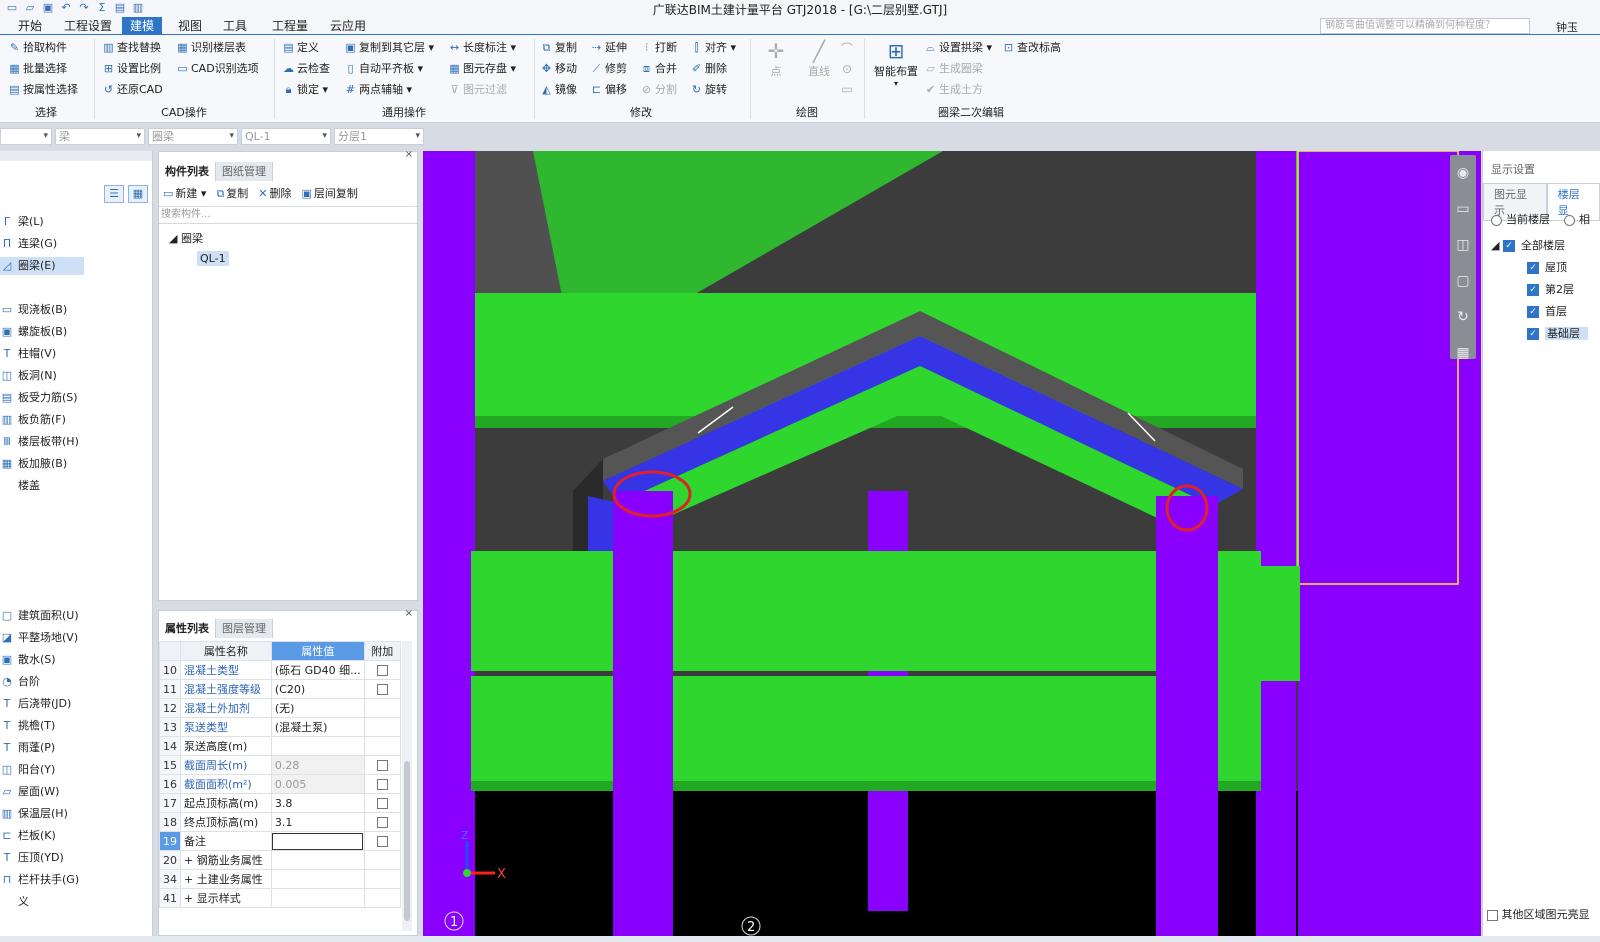 The image size is (1600, 942). What do you see at coordinates (807, 113) in the screenshot?
I see `group-label-draw: 绘图` at bounding box center [807, 113].